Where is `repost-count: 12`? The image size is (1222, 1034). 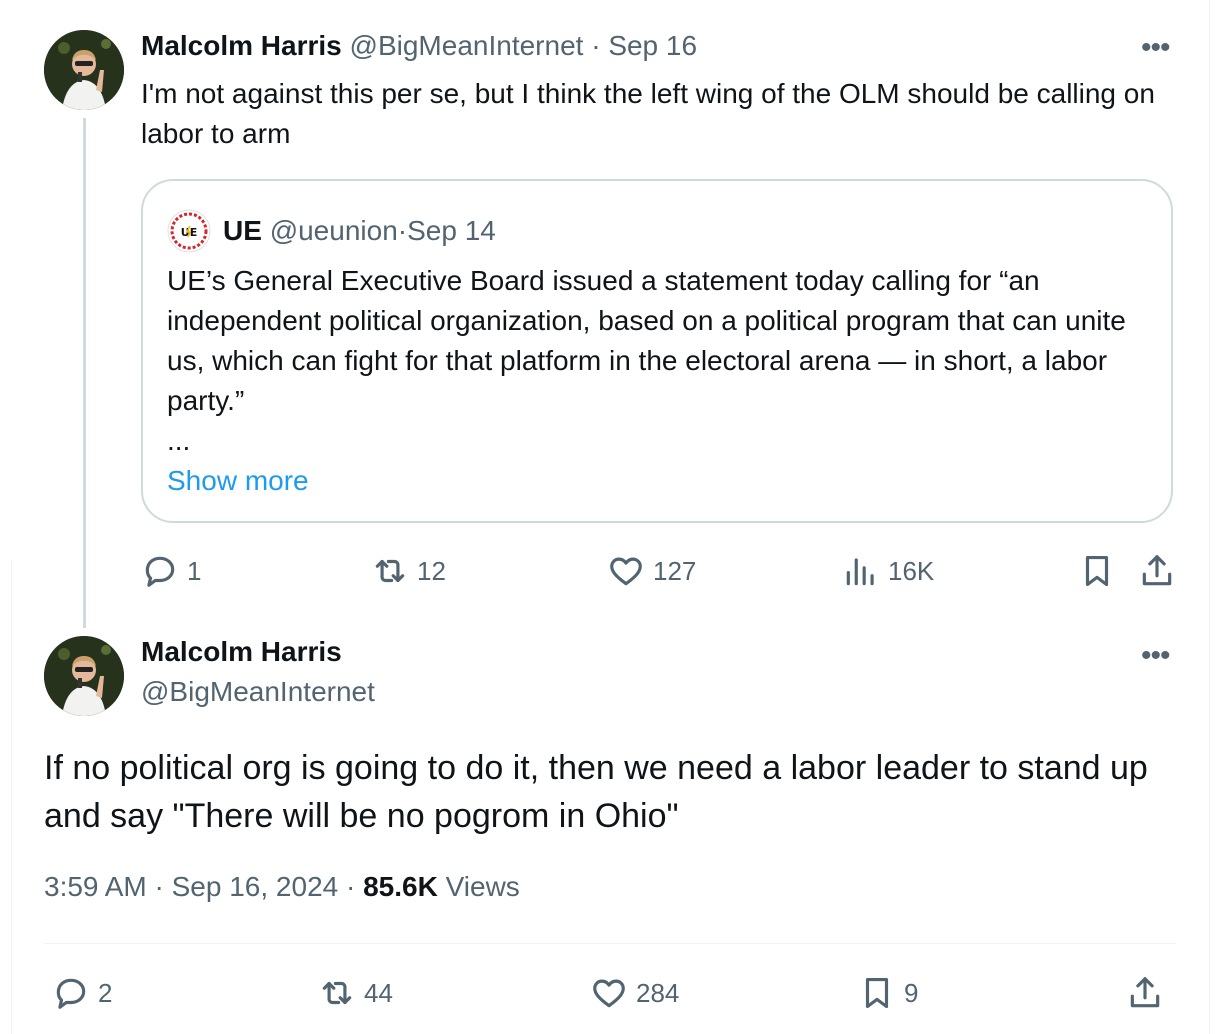
repost-count: 12 is located at coordinates (431, 570).